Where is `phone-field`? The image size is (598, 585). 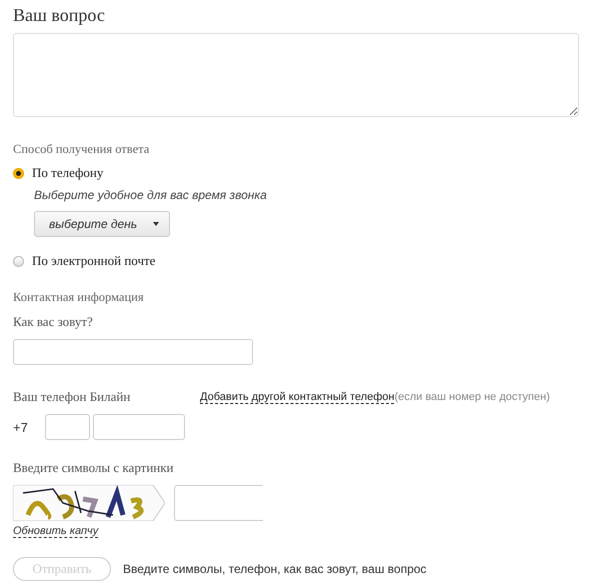
phone-field is located at coordinates (139, 427).